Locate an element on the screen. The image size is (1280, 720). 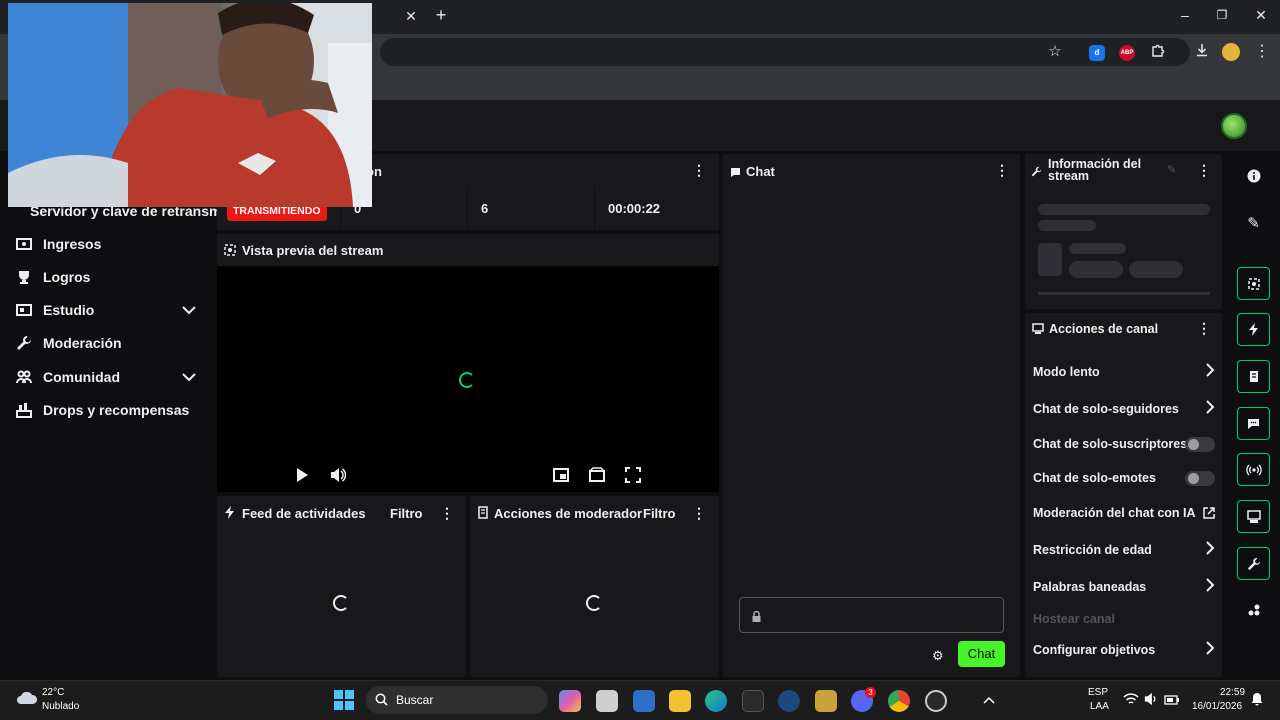
mod-more-icon: ⋮ is located at coordinates (699, 513).